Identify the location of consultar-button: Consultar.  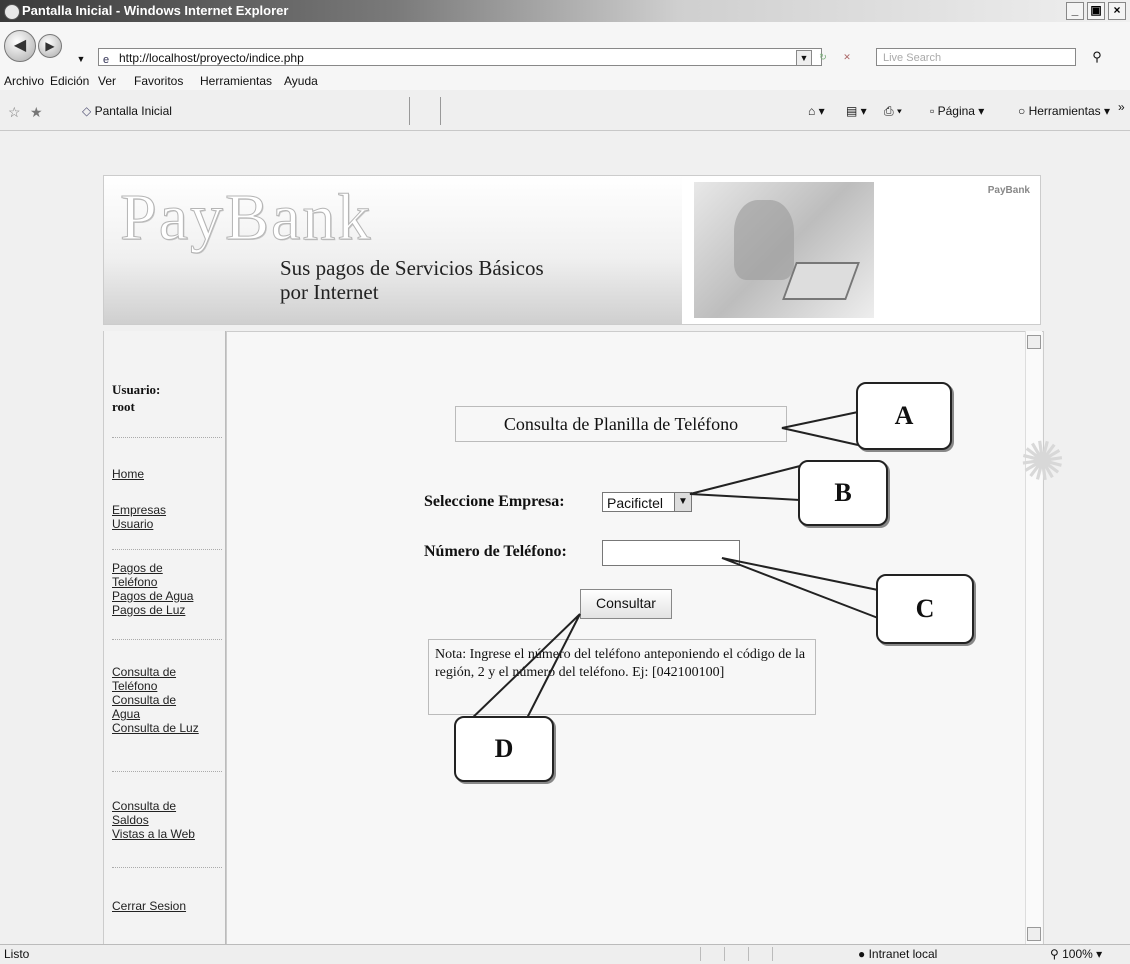
(626, 604).